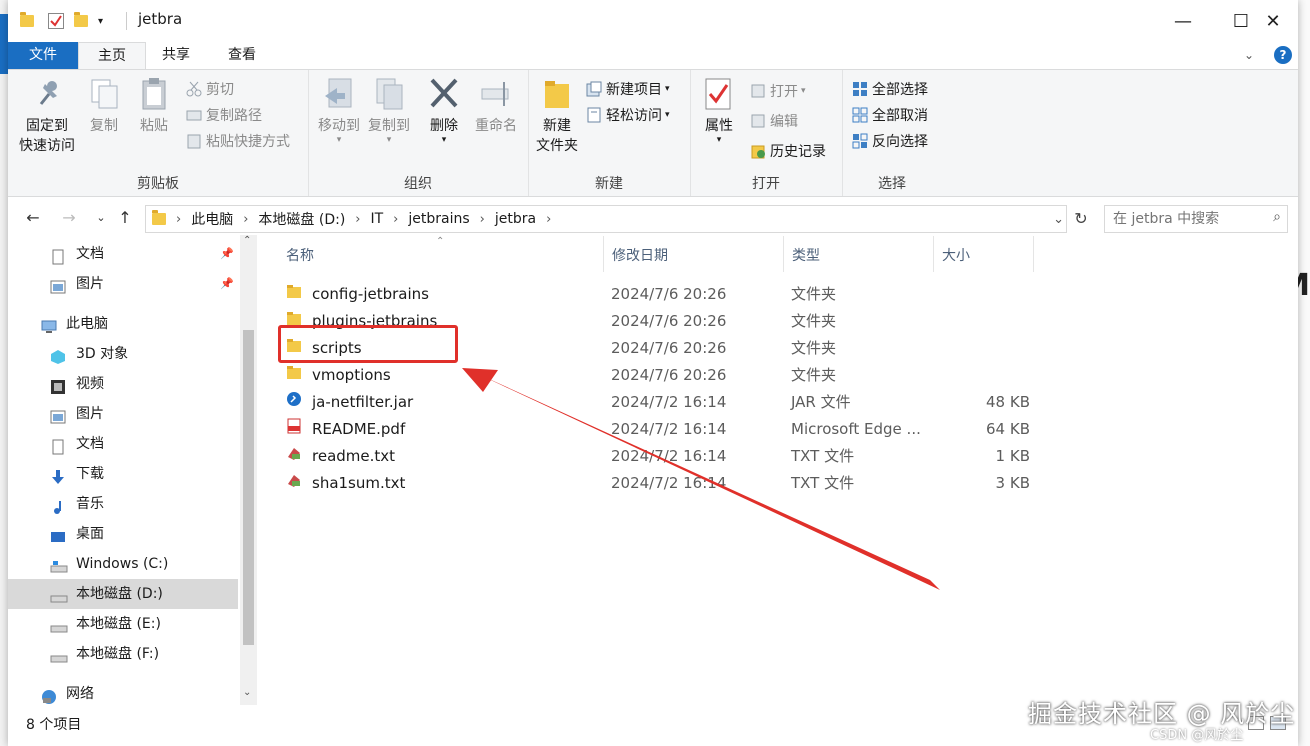  Describe the element at coordinates (81, 19) in the screenshot. I see `new-folder-quick-icon` at that location.